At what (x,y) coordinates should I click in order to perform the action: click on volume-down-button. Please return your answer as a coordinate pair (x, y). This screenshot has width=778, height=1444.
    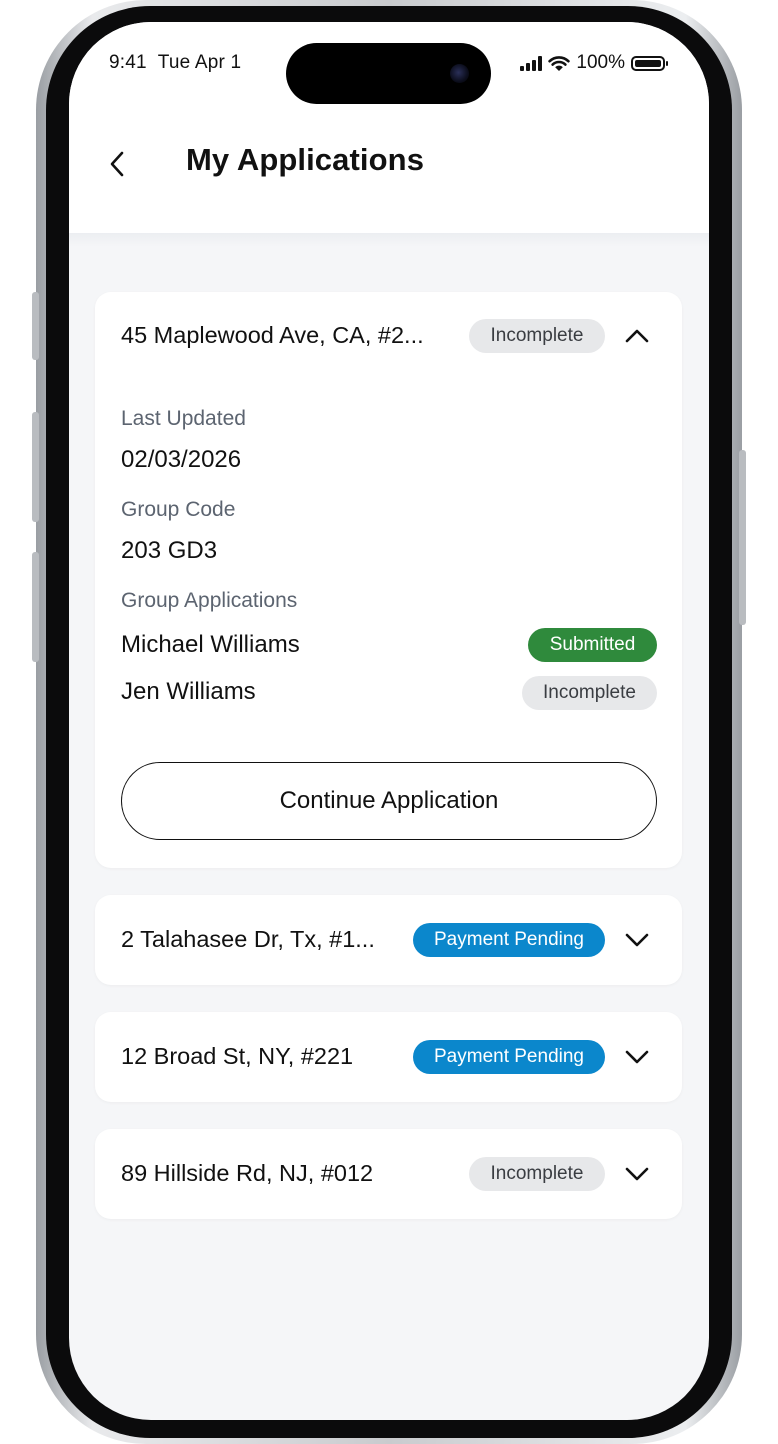
    Looking at the image, I should click on (35, 607).